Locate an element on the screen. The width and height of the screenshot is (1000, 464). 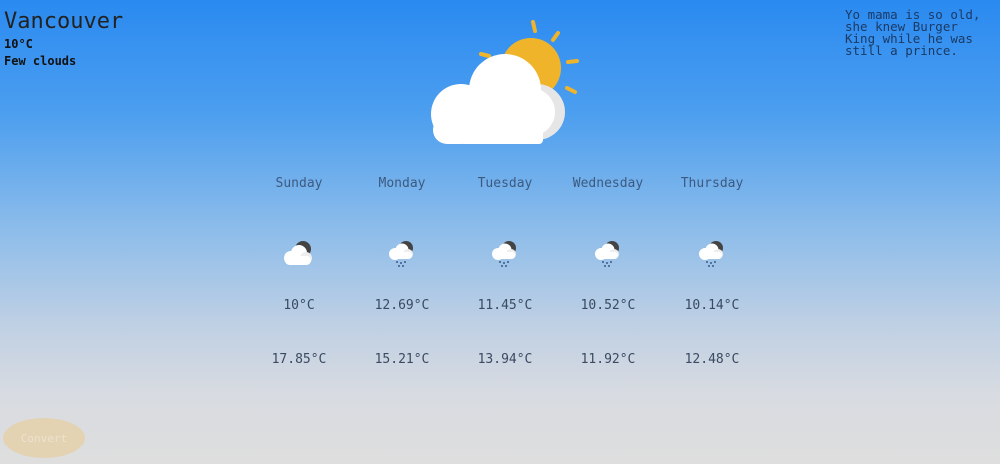
low-temperature: 12.69°C is located at coordinates (402, 305).